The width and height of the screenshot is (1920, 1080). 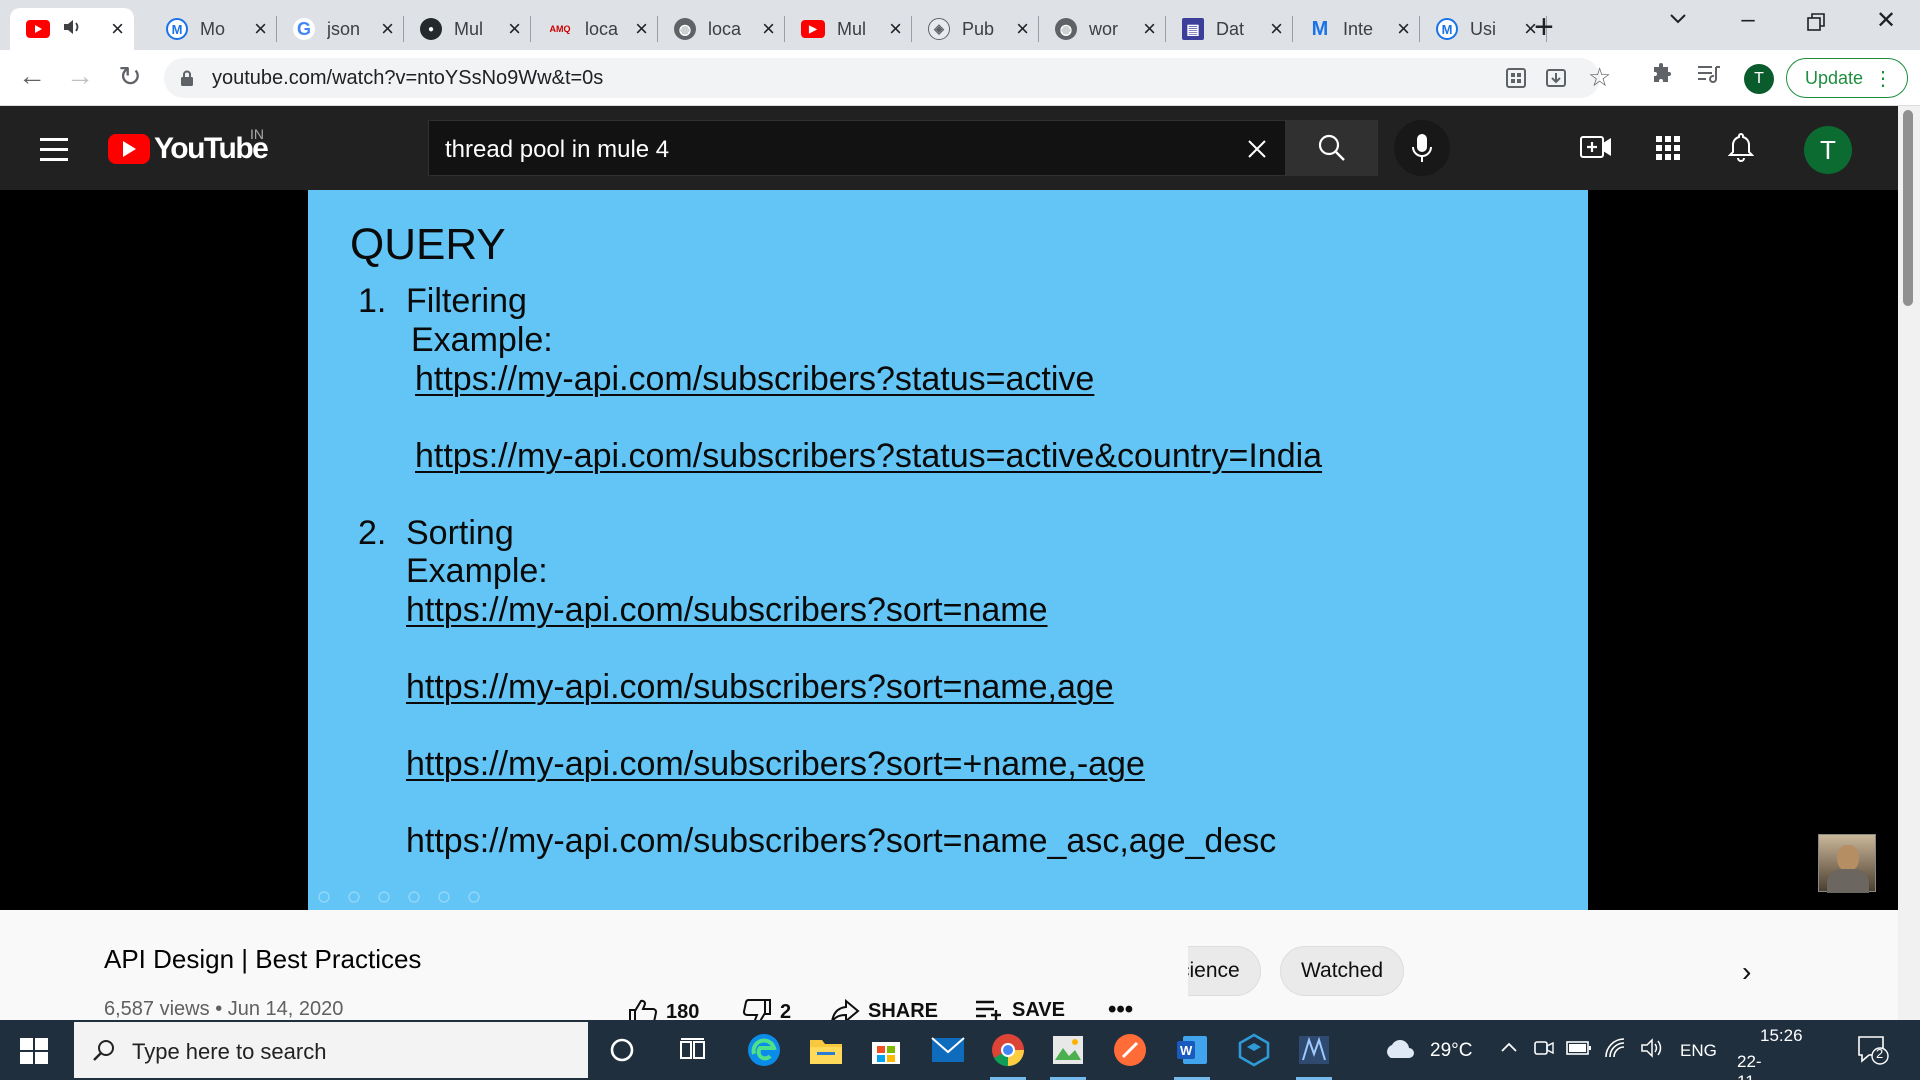 I want to click on edge-browser-icon, so click(x=764, y=1050).